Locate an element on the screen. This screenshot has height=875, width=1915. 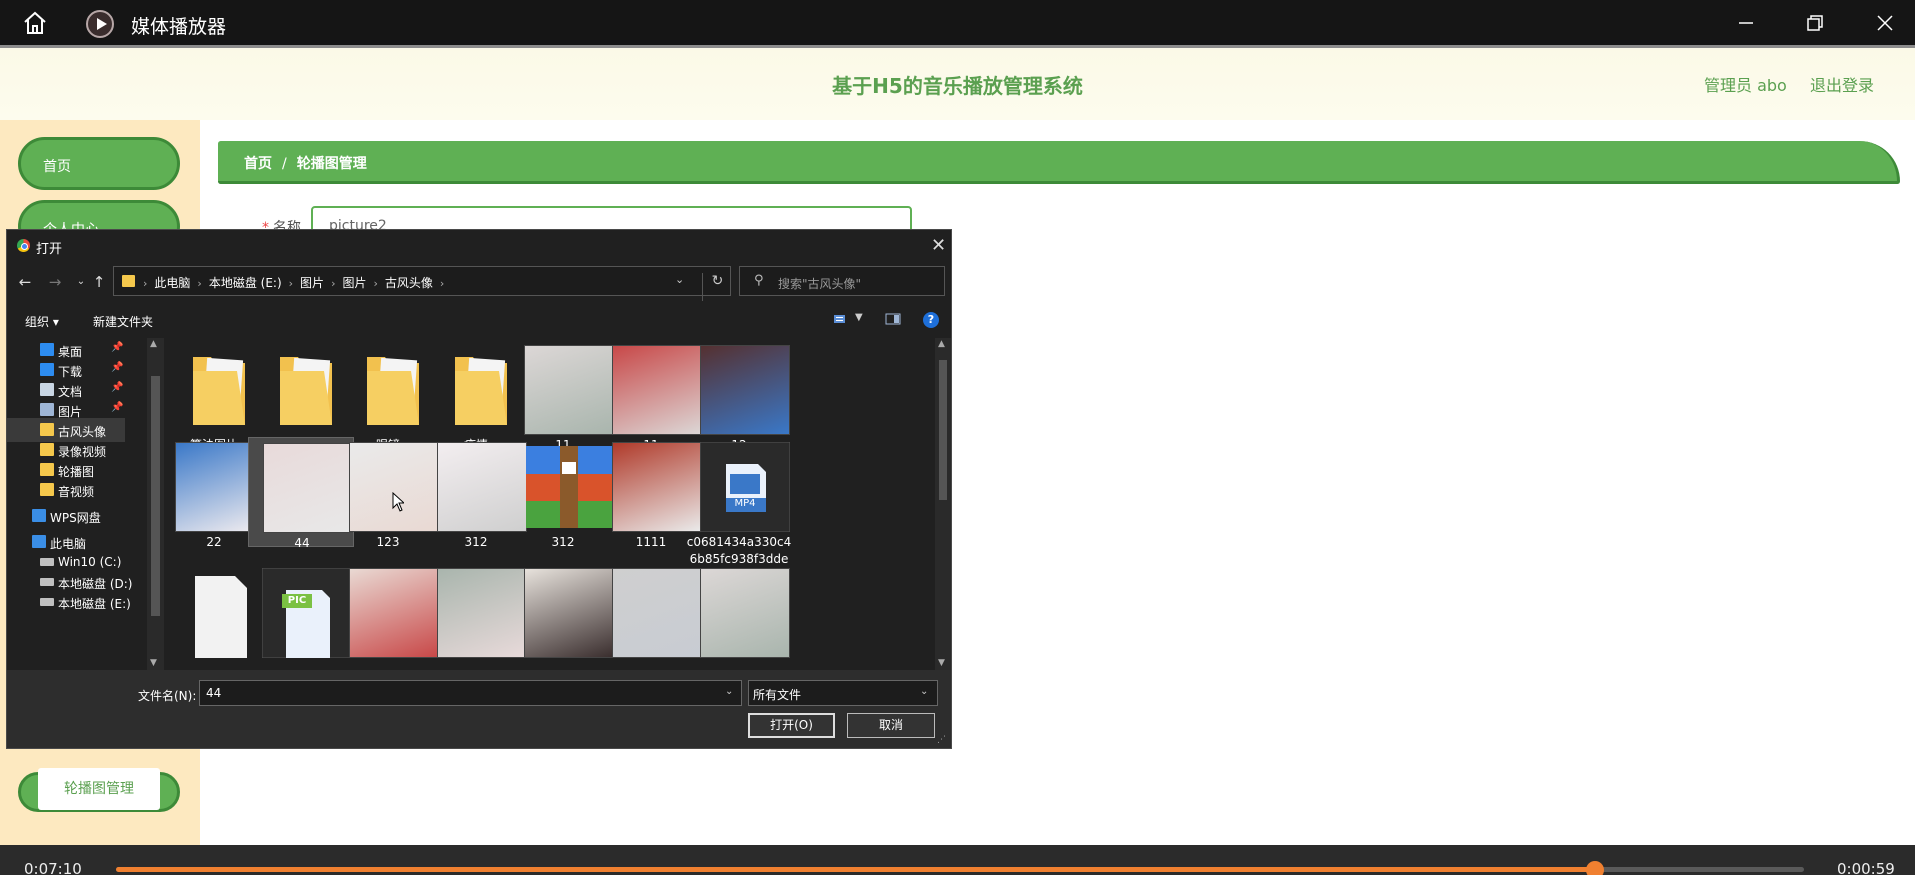
forward-arrow-icon: → is located at coordinates (55, 282).